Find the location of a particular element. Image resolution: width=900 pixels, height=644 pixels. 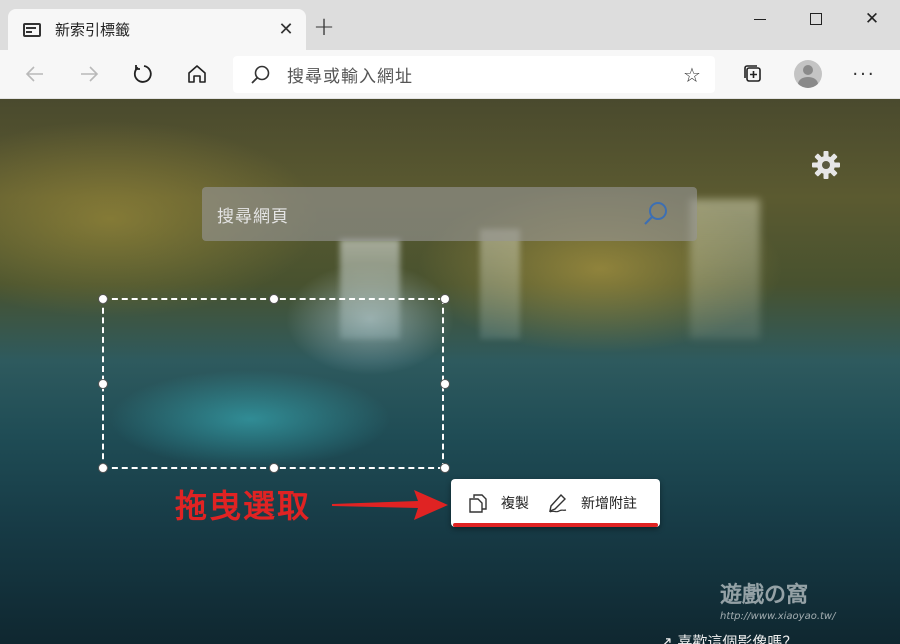

address-bar: 搜尋或輸入網址 ☆ is located at coordinates (474, 74).